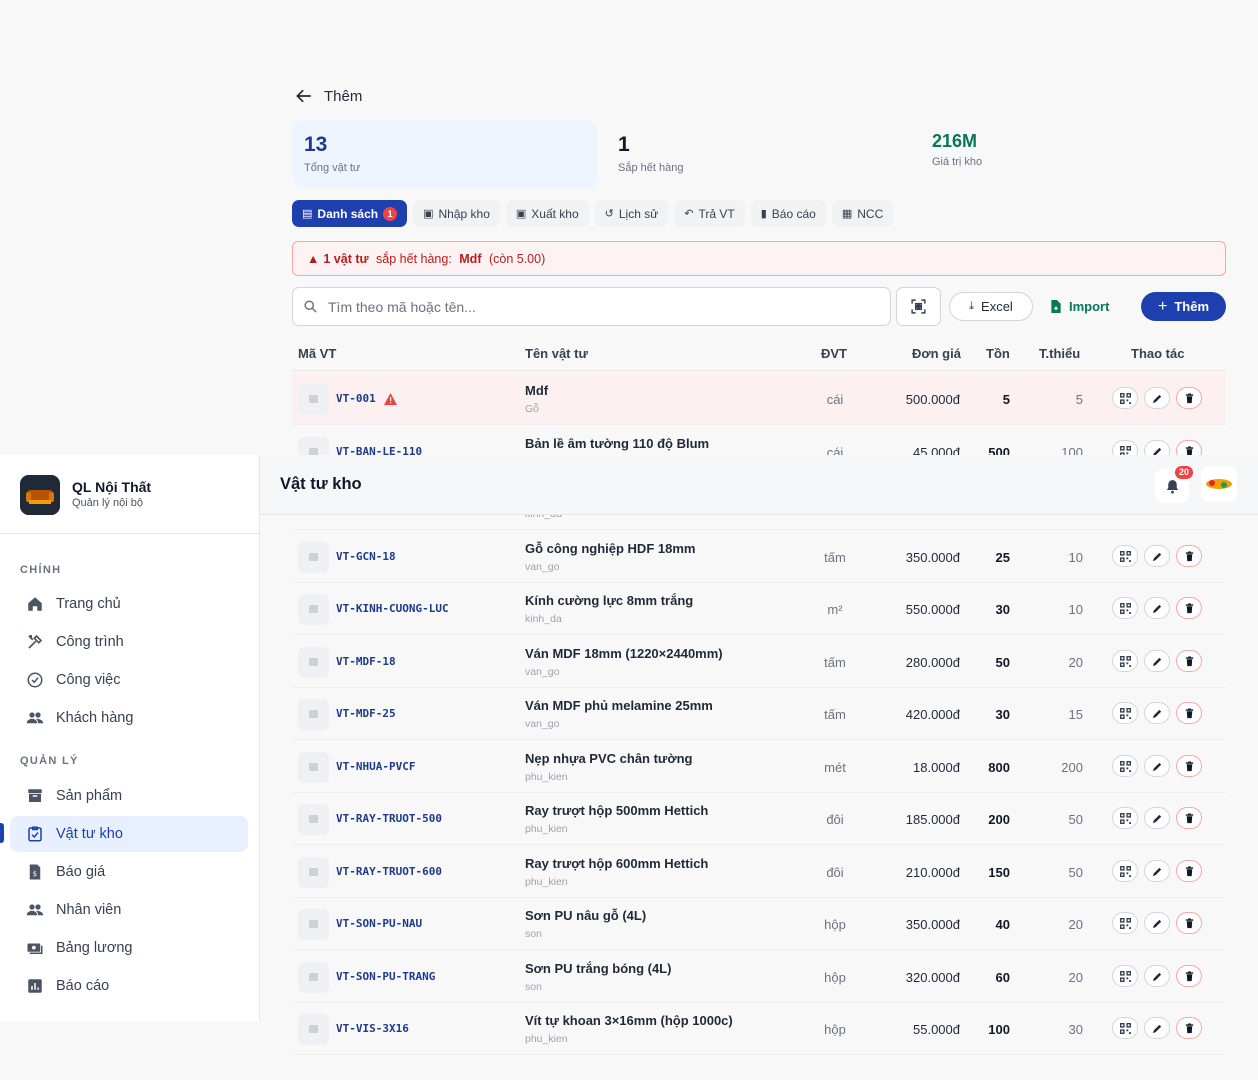  I want to click on import-button: Import, so click(1087, 306).